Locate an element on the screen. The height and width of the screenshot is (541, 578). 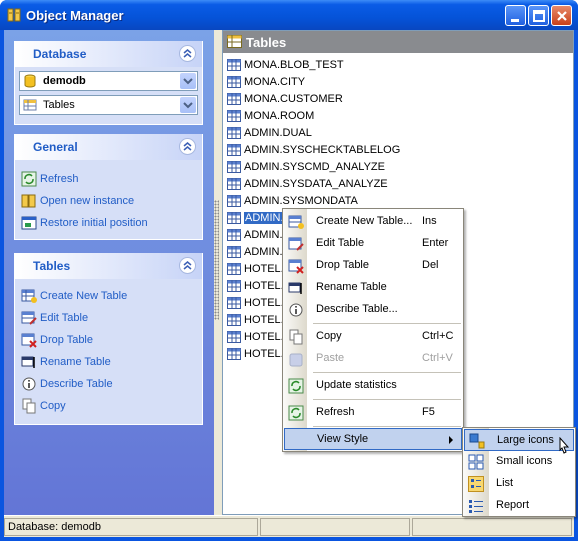
mouse-cursor-icon is located at coordinates (564, 445).